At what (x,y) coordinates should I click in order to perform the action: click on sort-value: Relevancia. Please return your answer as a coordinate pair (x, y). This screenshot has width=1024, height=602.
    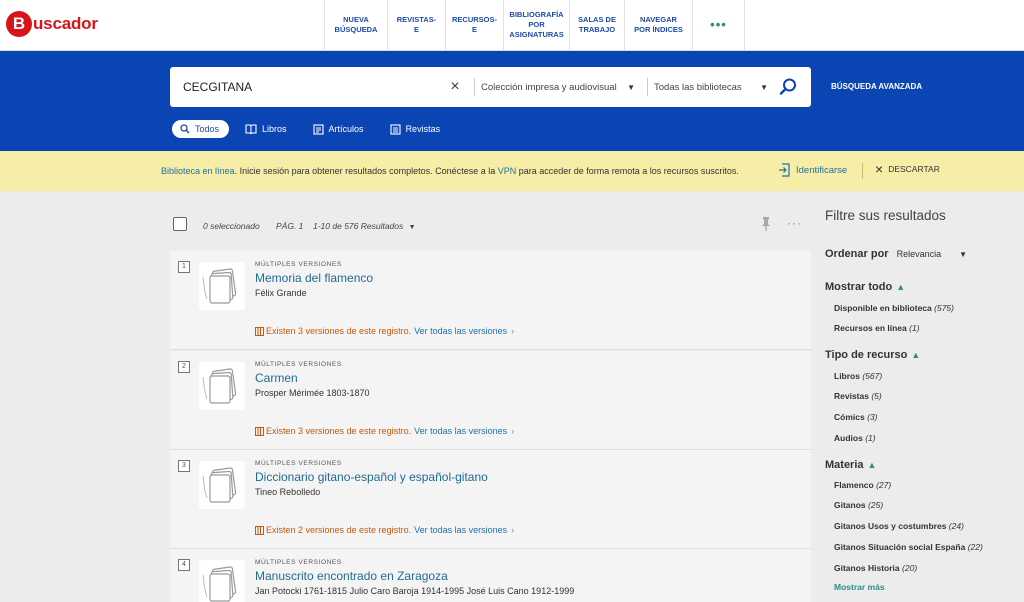
    Looking at the image, I should click on (919, 254).